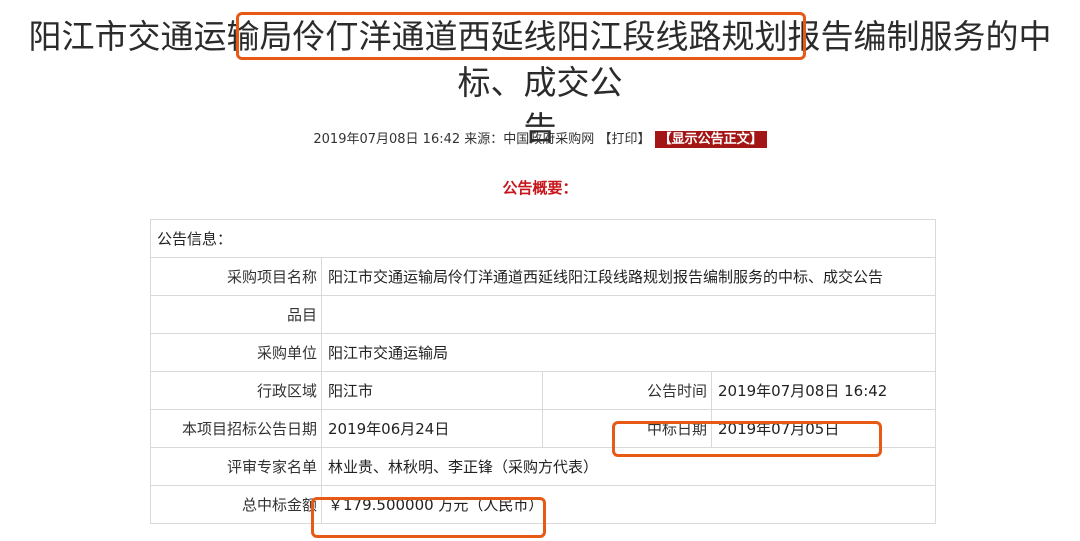 The width and height of the screenshot is (1080, 541). I want to click on source-text: 来源：中国政府采购网, so click(529, 139).